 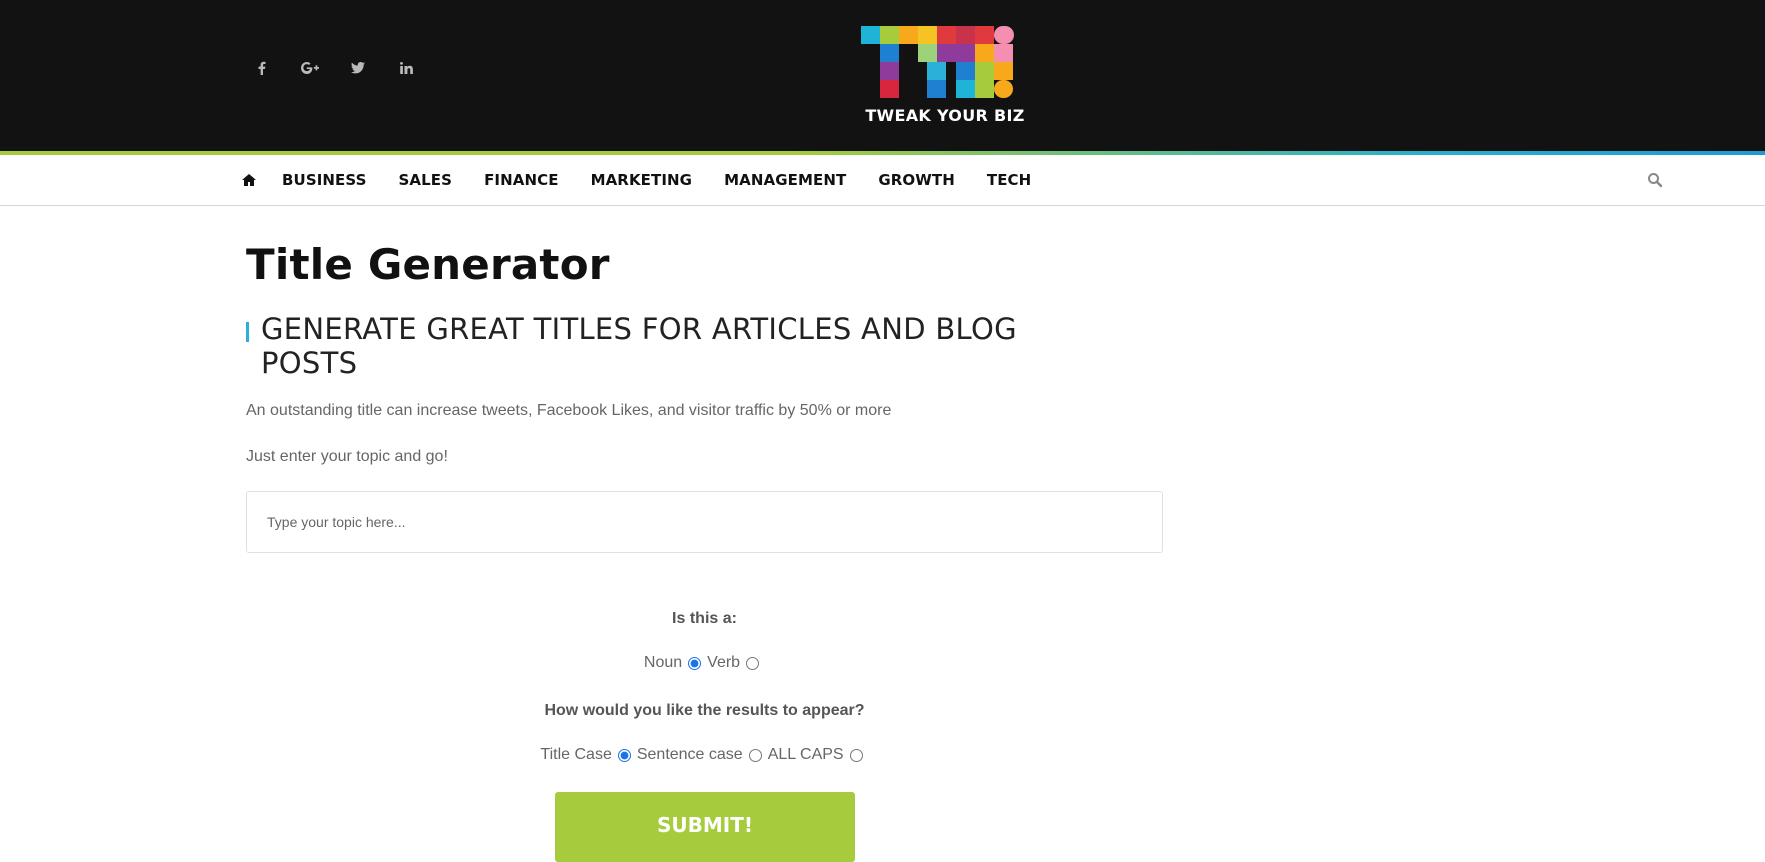 I want to click on nav-item-growth: GROWTH, so click(x=916, y=180).